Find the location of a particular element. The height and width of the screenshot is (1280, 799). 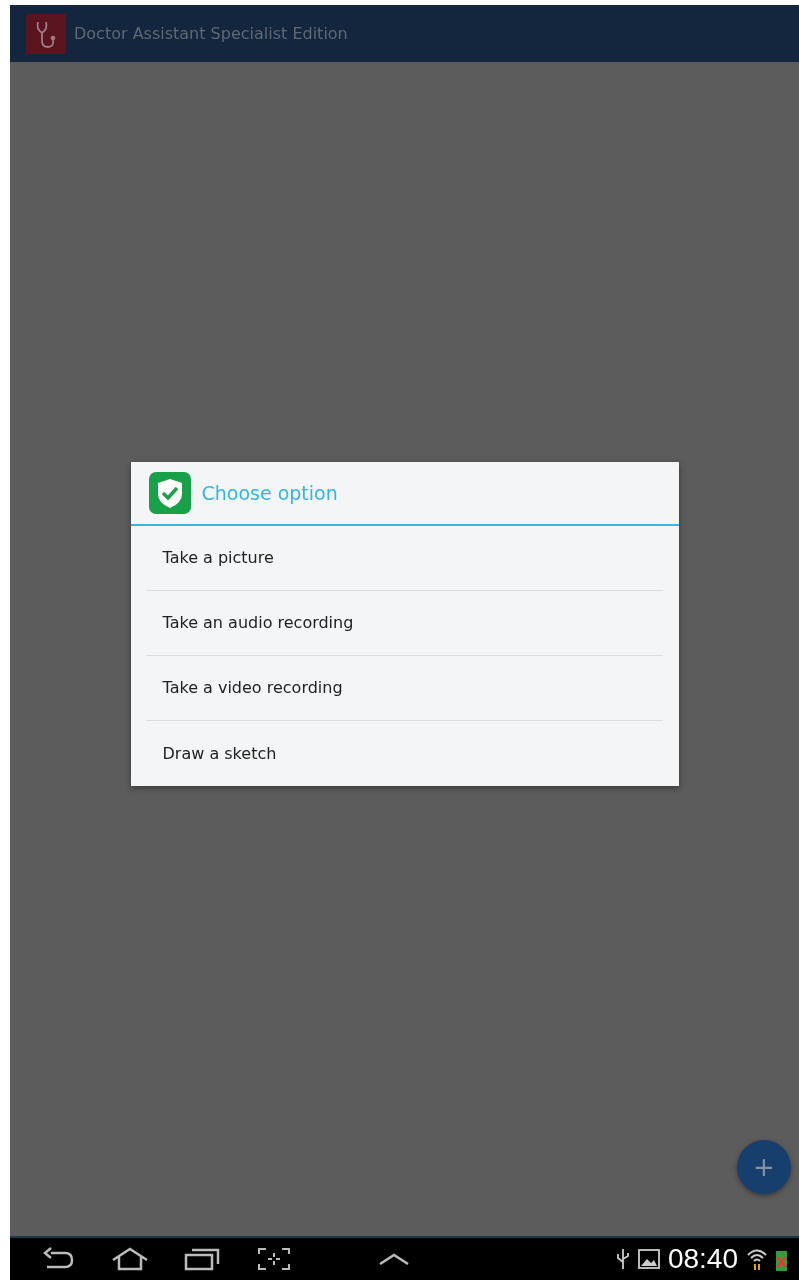

shield-check-icon is located at coordinates (169, 493).